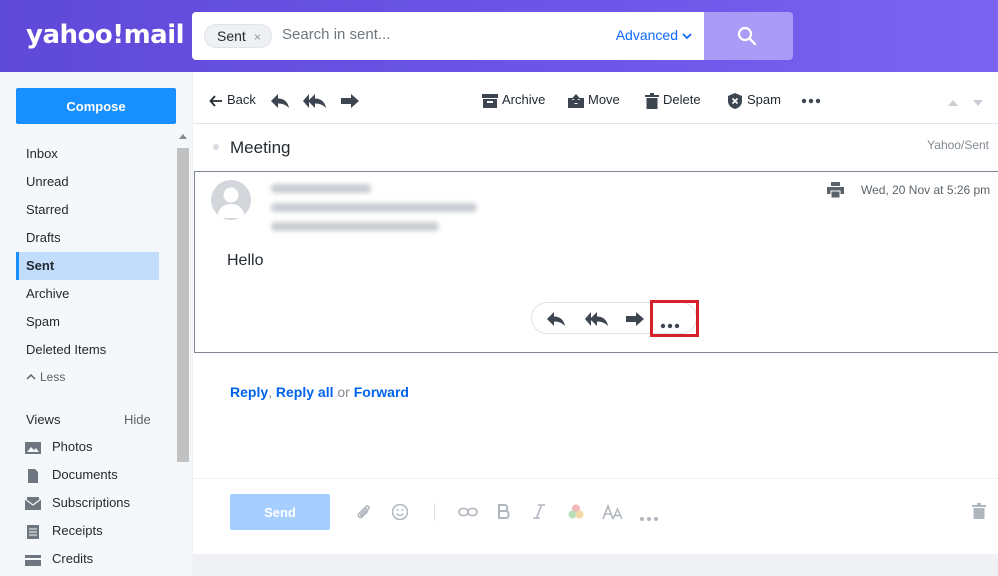 The width and height of the screenshot is (998, 576). I want to click on inline-reply-button, so click(556, 321).